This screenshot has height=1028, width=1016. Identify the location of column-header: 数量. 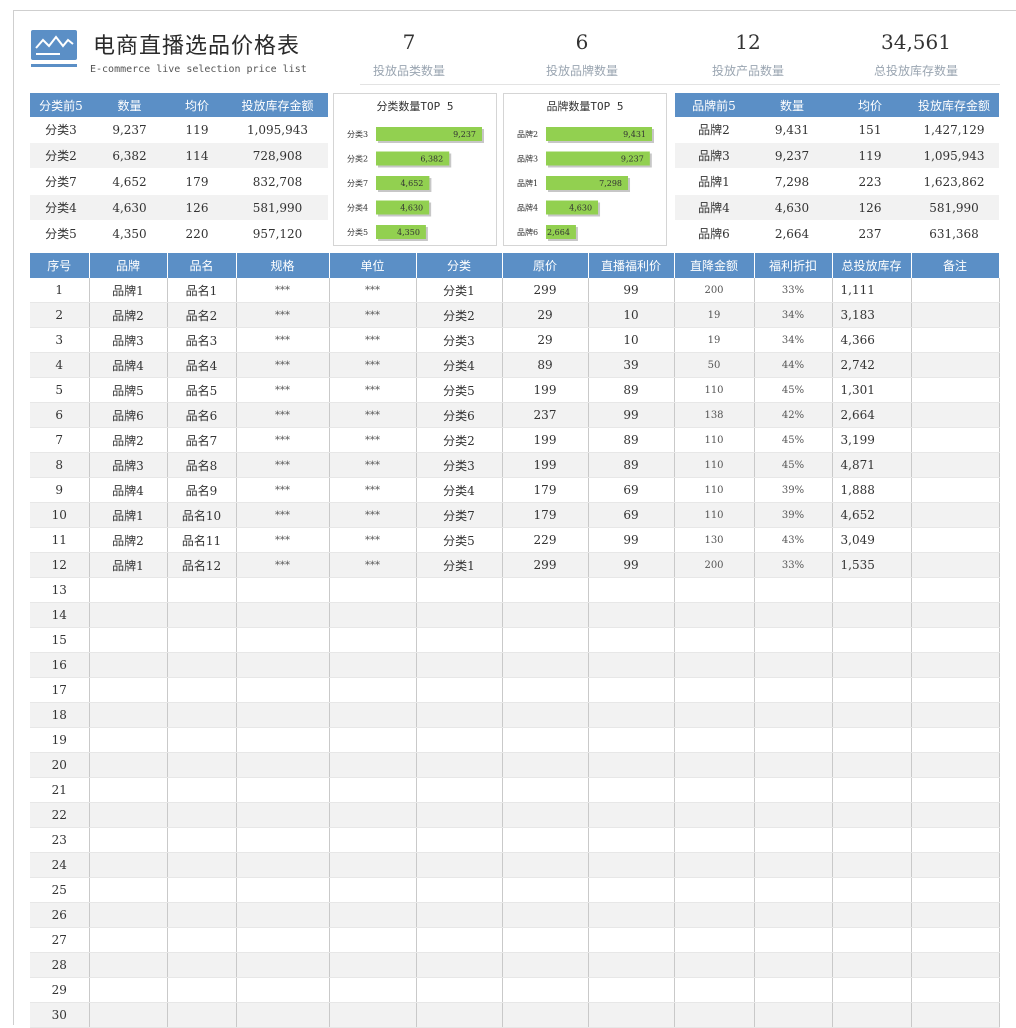
(792, 105).